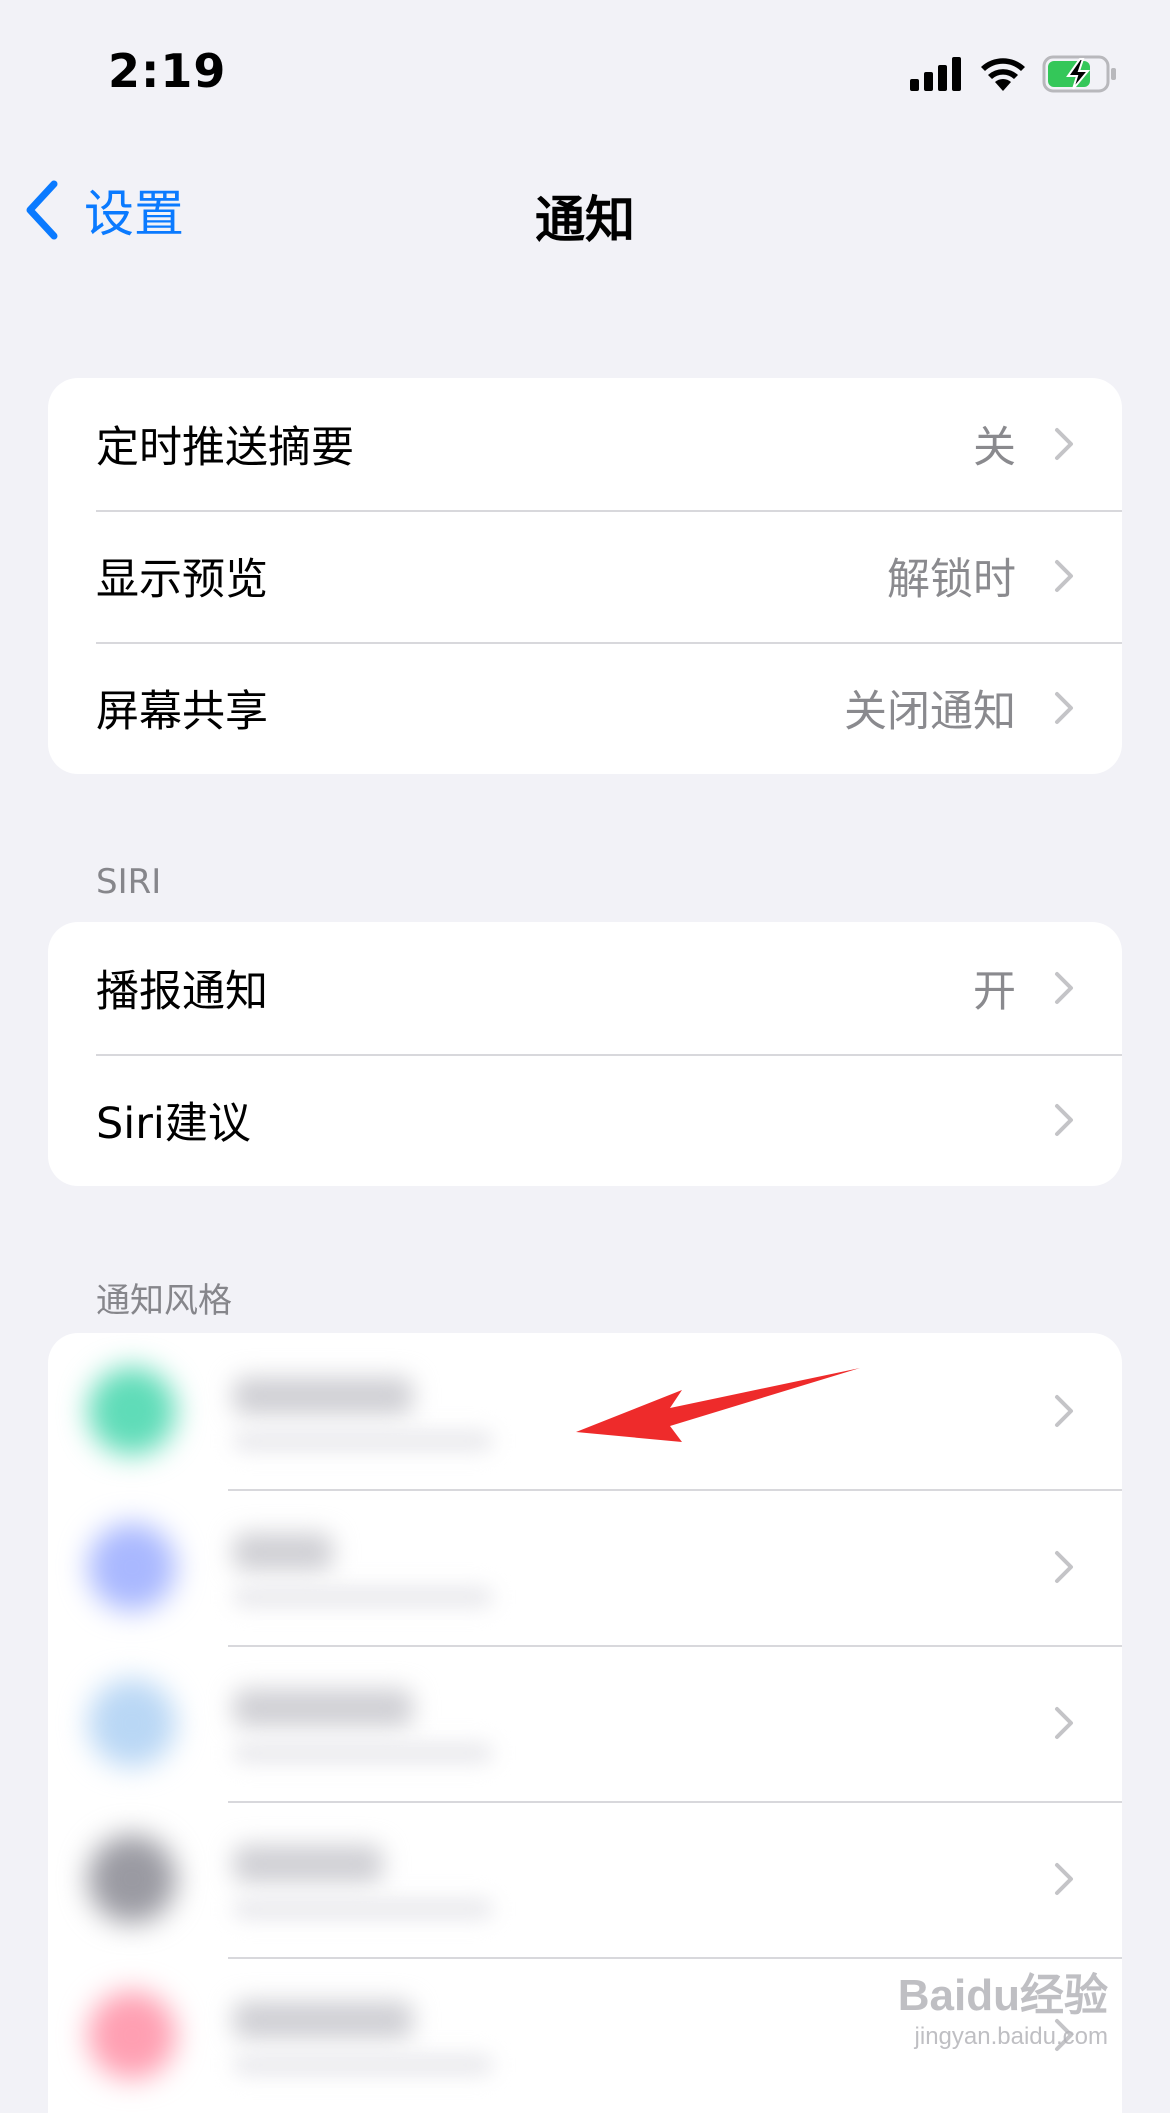 Image resolution: width=1170 pixels, height=2113 pixels. I want to click on row-announce-notifications: 播报通知 开, so click(585, 988).